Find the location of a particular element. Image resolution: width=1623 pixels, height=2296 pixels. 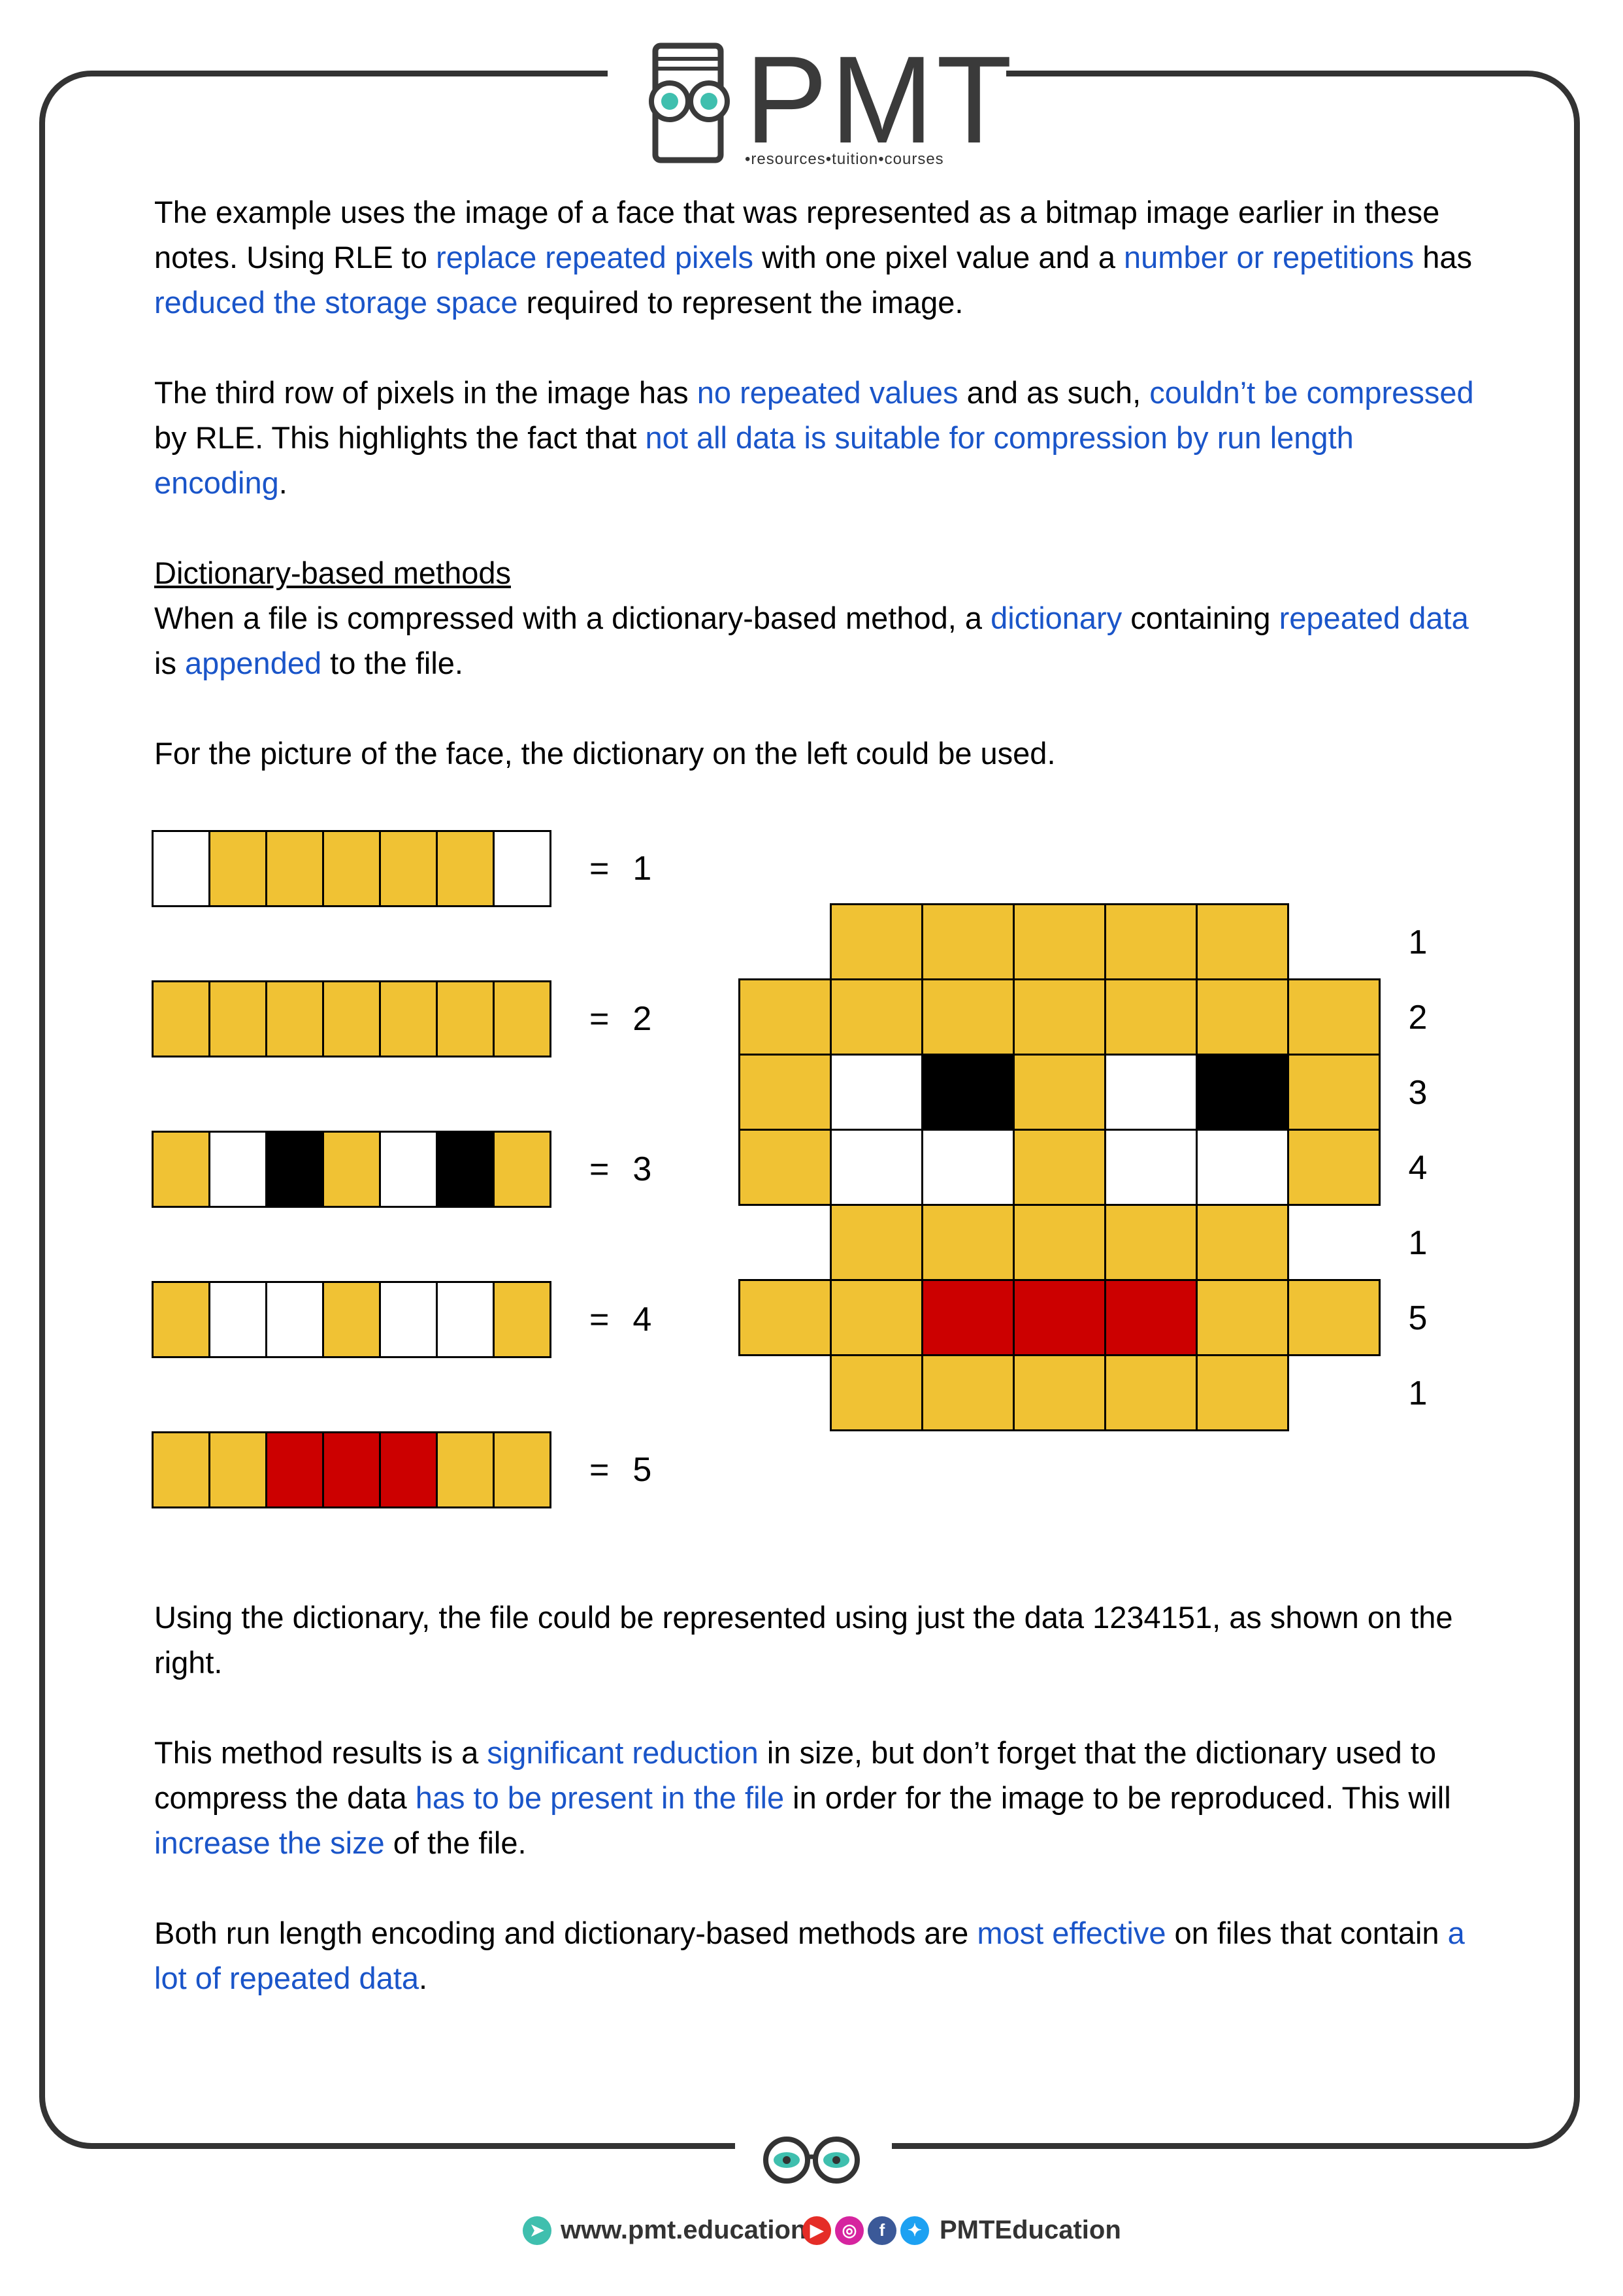

row-code: 1 is located at coordinates (1418, 1393).